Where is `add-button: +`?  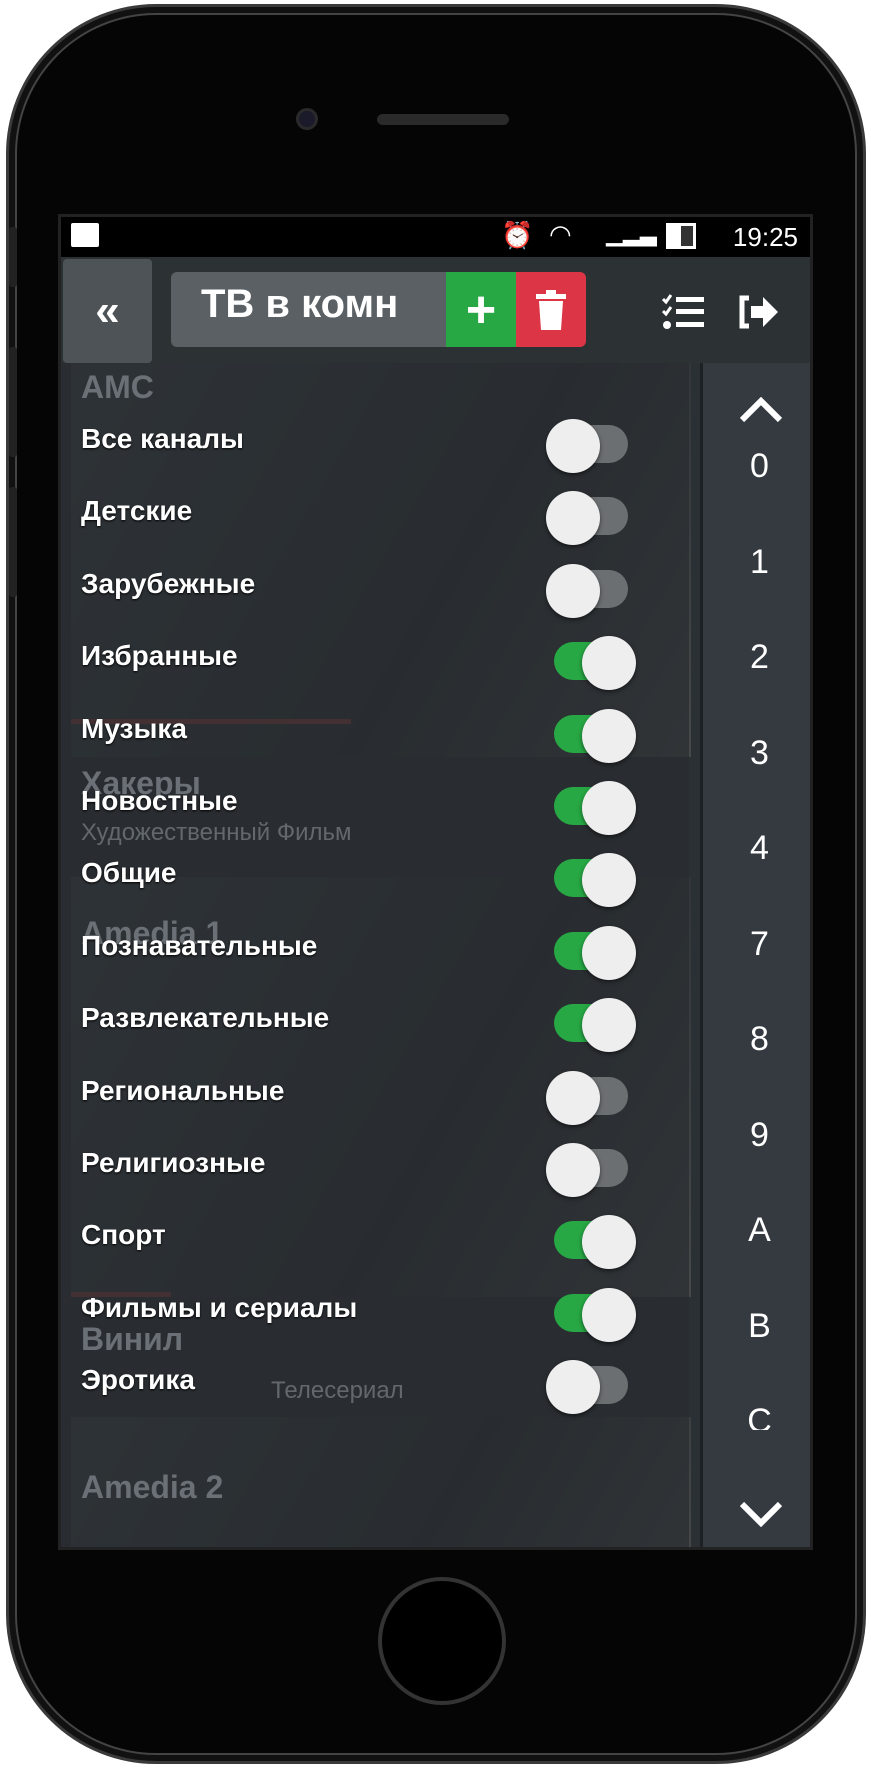 add-button: + is located at coordinates (481, 309).